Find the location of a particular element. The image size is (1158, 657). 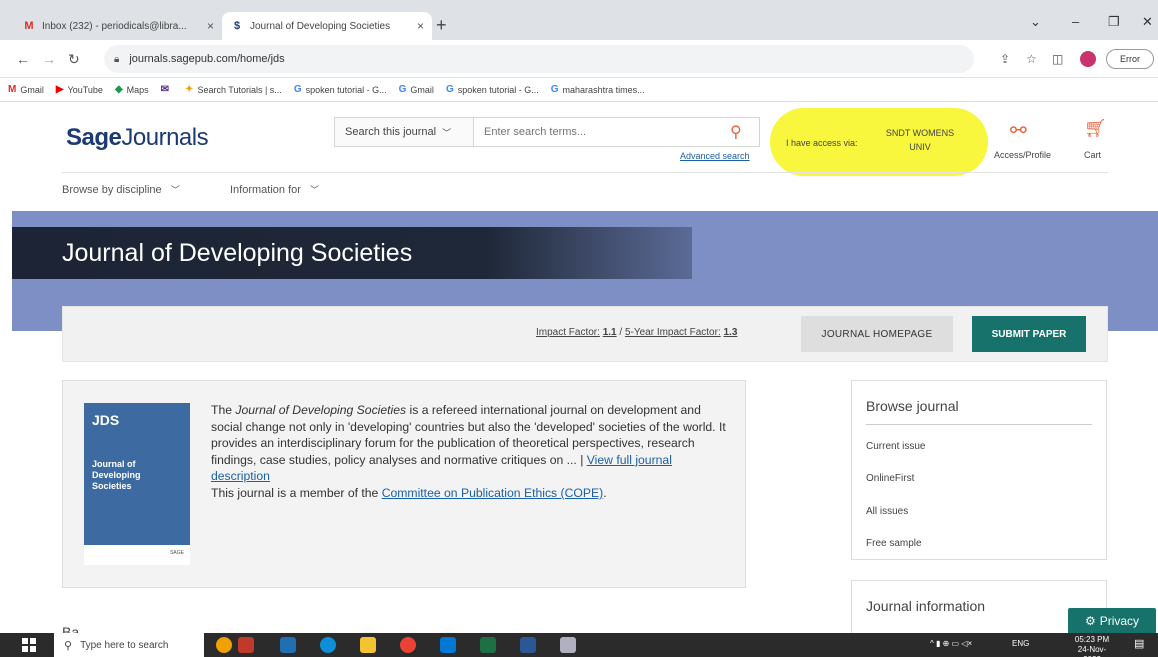

taskbar-clock: 05:23 PM24-Nov-2022 is located at coordinates (1092, 646).